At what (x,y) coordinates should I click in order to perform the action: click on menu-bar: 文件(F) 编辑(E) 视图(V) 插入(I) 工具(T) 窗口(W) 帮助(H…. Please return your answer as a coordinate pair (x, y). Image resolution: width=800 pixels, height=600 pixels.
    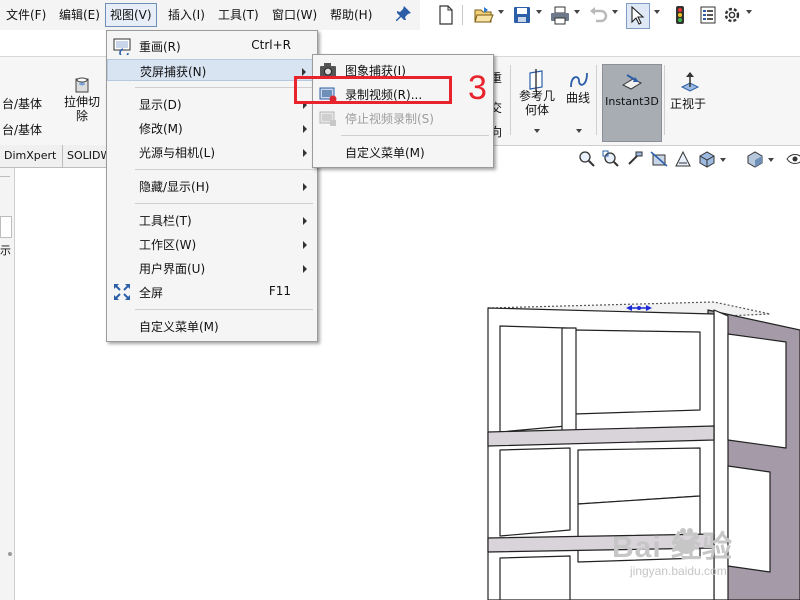
    Looking at the image, I should click on (210, 15).